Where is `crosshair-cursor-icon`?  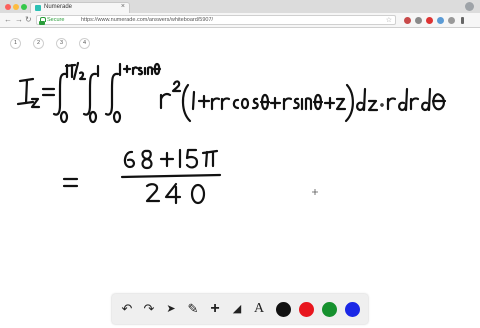 crosshair-cursor-icon is located at coordinates (315, 192).